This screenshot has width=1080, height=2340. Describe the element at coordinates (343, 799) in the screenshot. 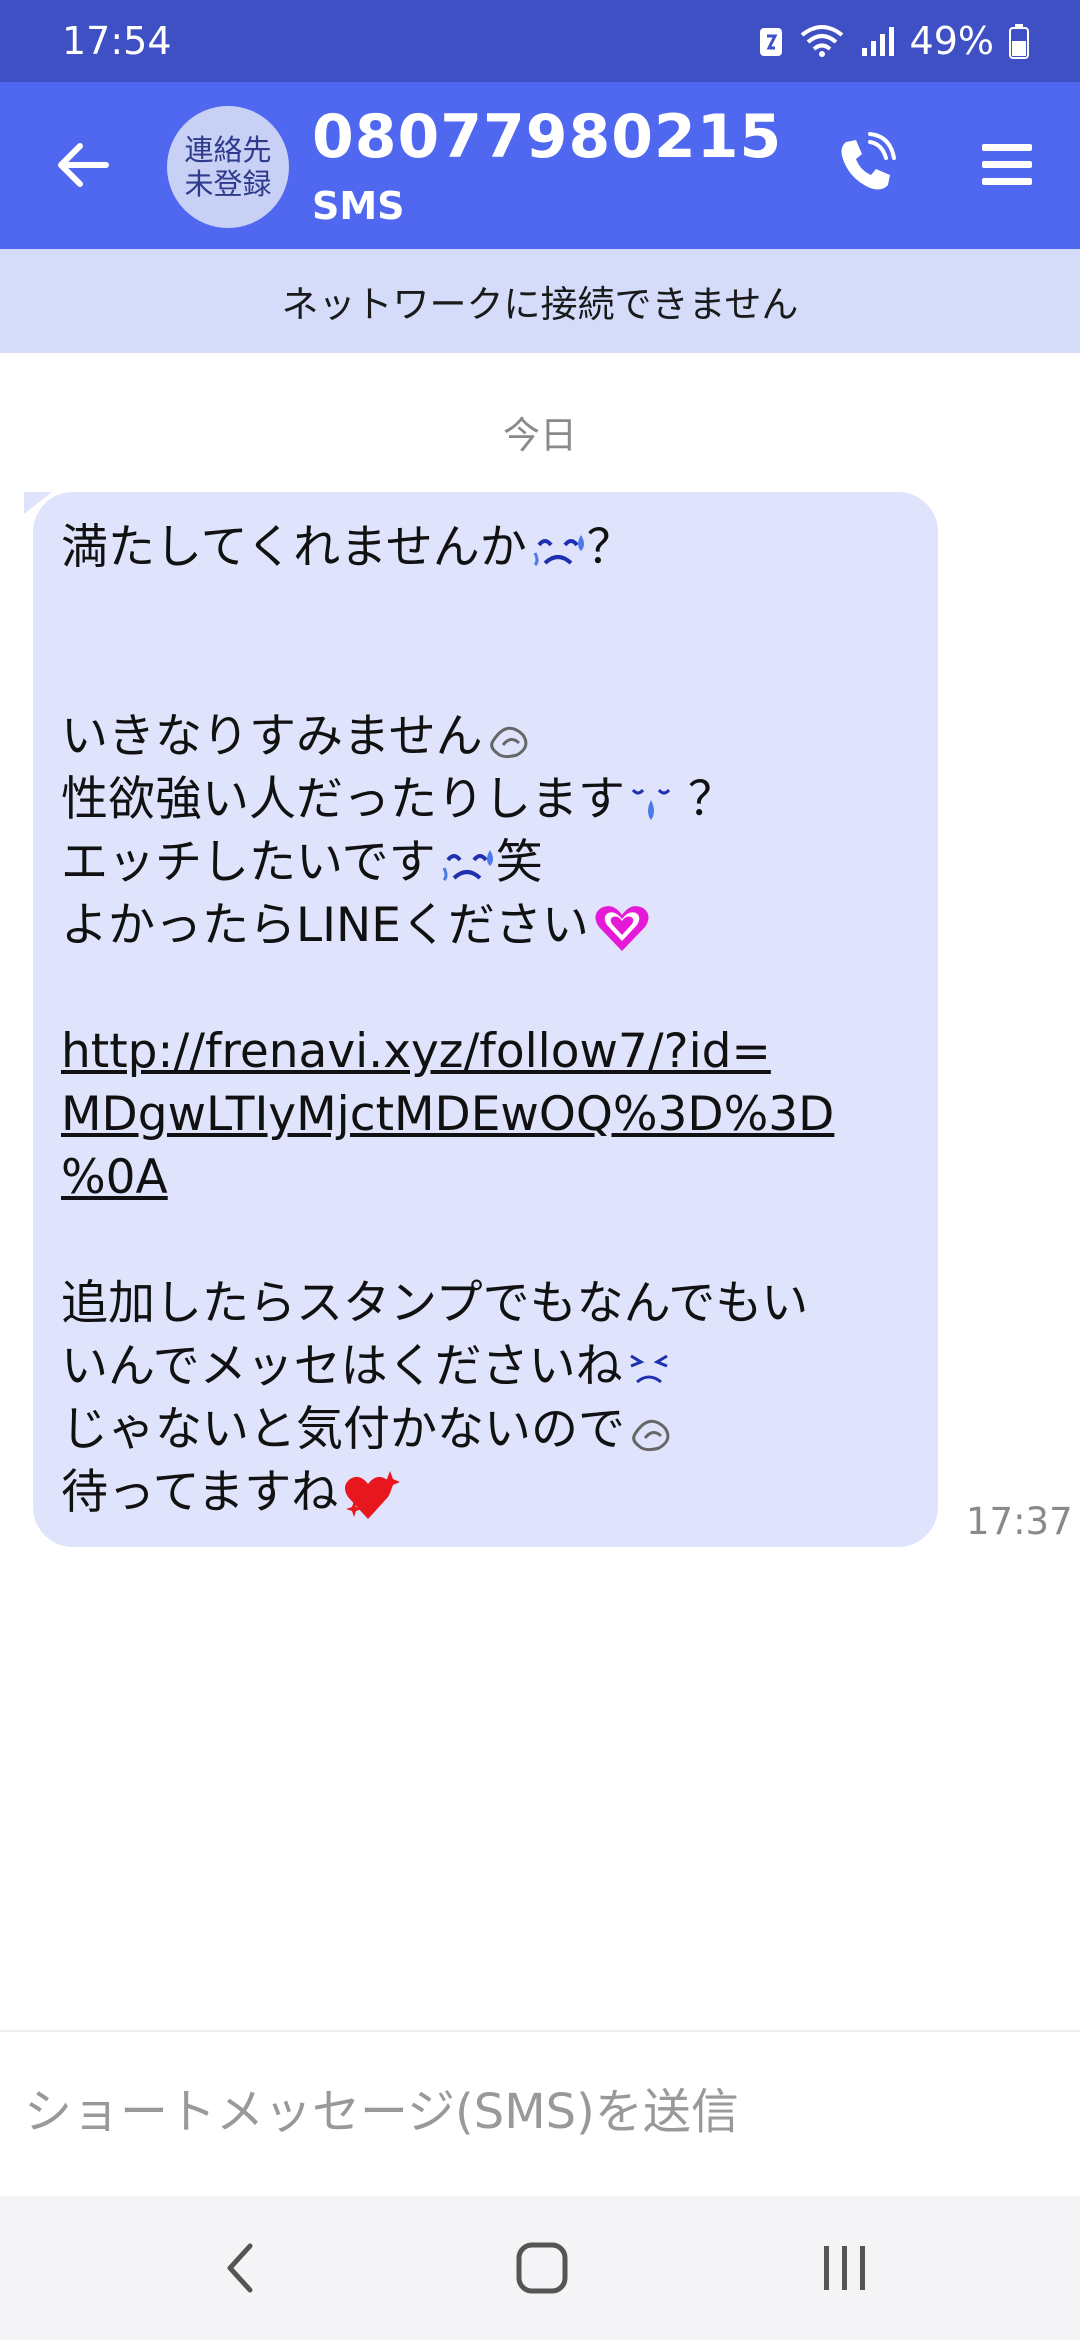

I see `message-text: 性欲強い人だったりします` at that location.